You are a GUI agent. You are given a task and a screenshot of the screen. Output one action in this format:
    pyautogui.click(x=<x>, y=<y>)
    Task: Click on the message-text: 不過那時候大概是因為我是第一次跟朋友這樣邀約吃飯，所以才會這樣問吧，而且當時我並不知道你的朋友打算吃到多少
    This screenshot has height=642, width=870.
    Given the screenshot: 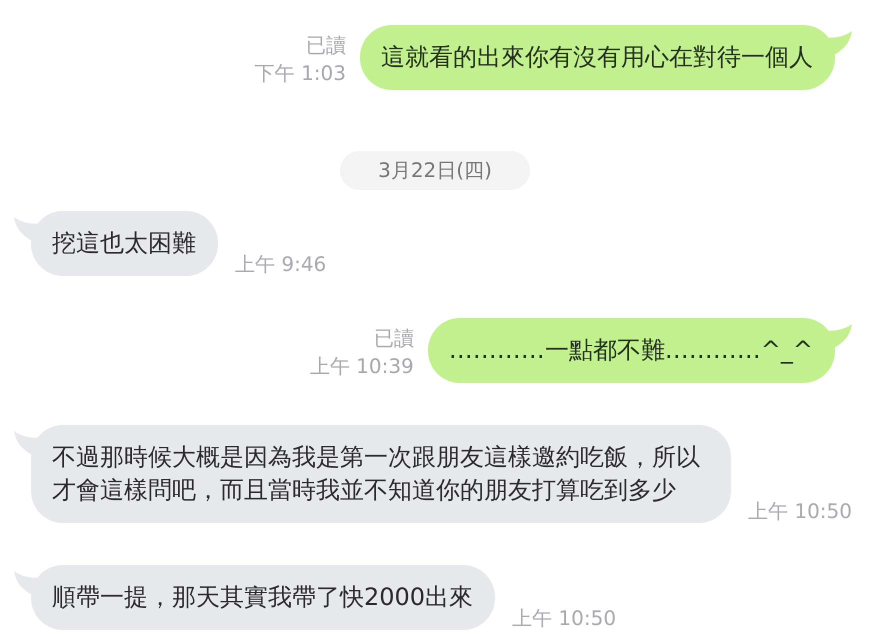 What is the action you would take?
    pyautogui.click(x=376, y=474)
    